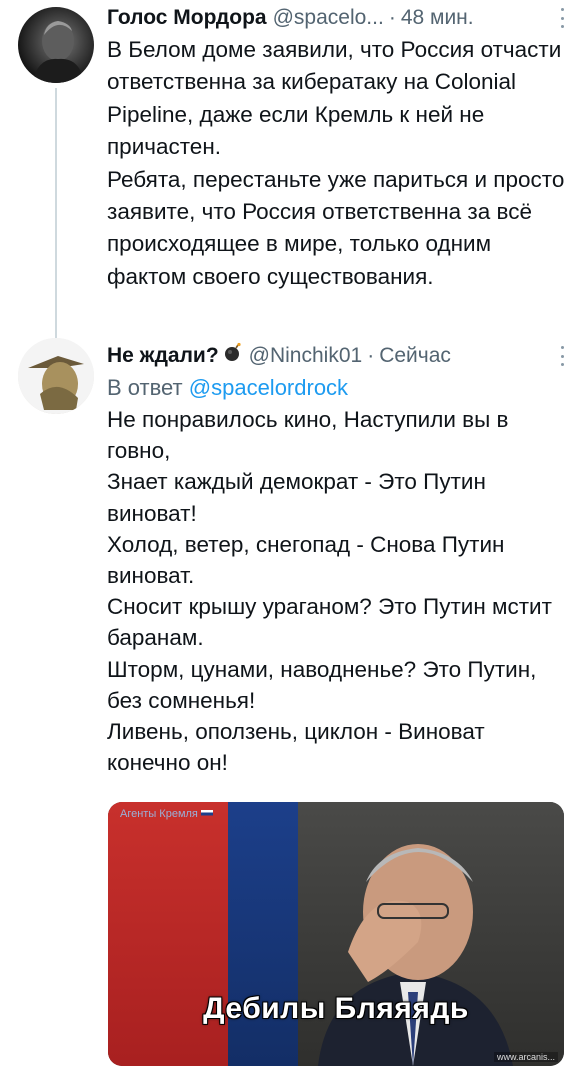 Image resolution: width=581 pixels, height=1080 pixels. I want to click on timestamp: Сейчас, so click(415, 356).